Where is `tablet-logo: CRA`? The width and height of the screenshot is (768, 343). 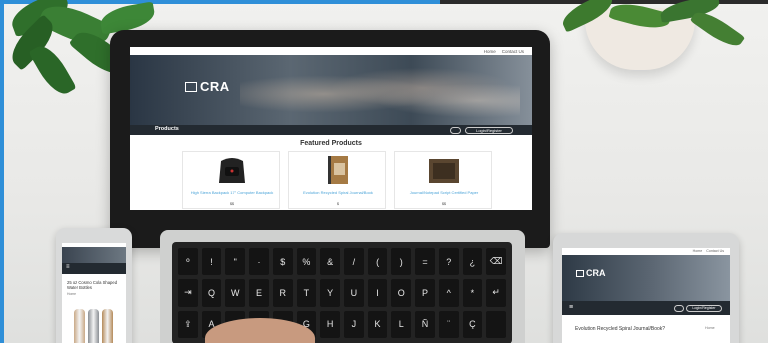
tablet-logo: CRA is located at coordinates (591, 273).